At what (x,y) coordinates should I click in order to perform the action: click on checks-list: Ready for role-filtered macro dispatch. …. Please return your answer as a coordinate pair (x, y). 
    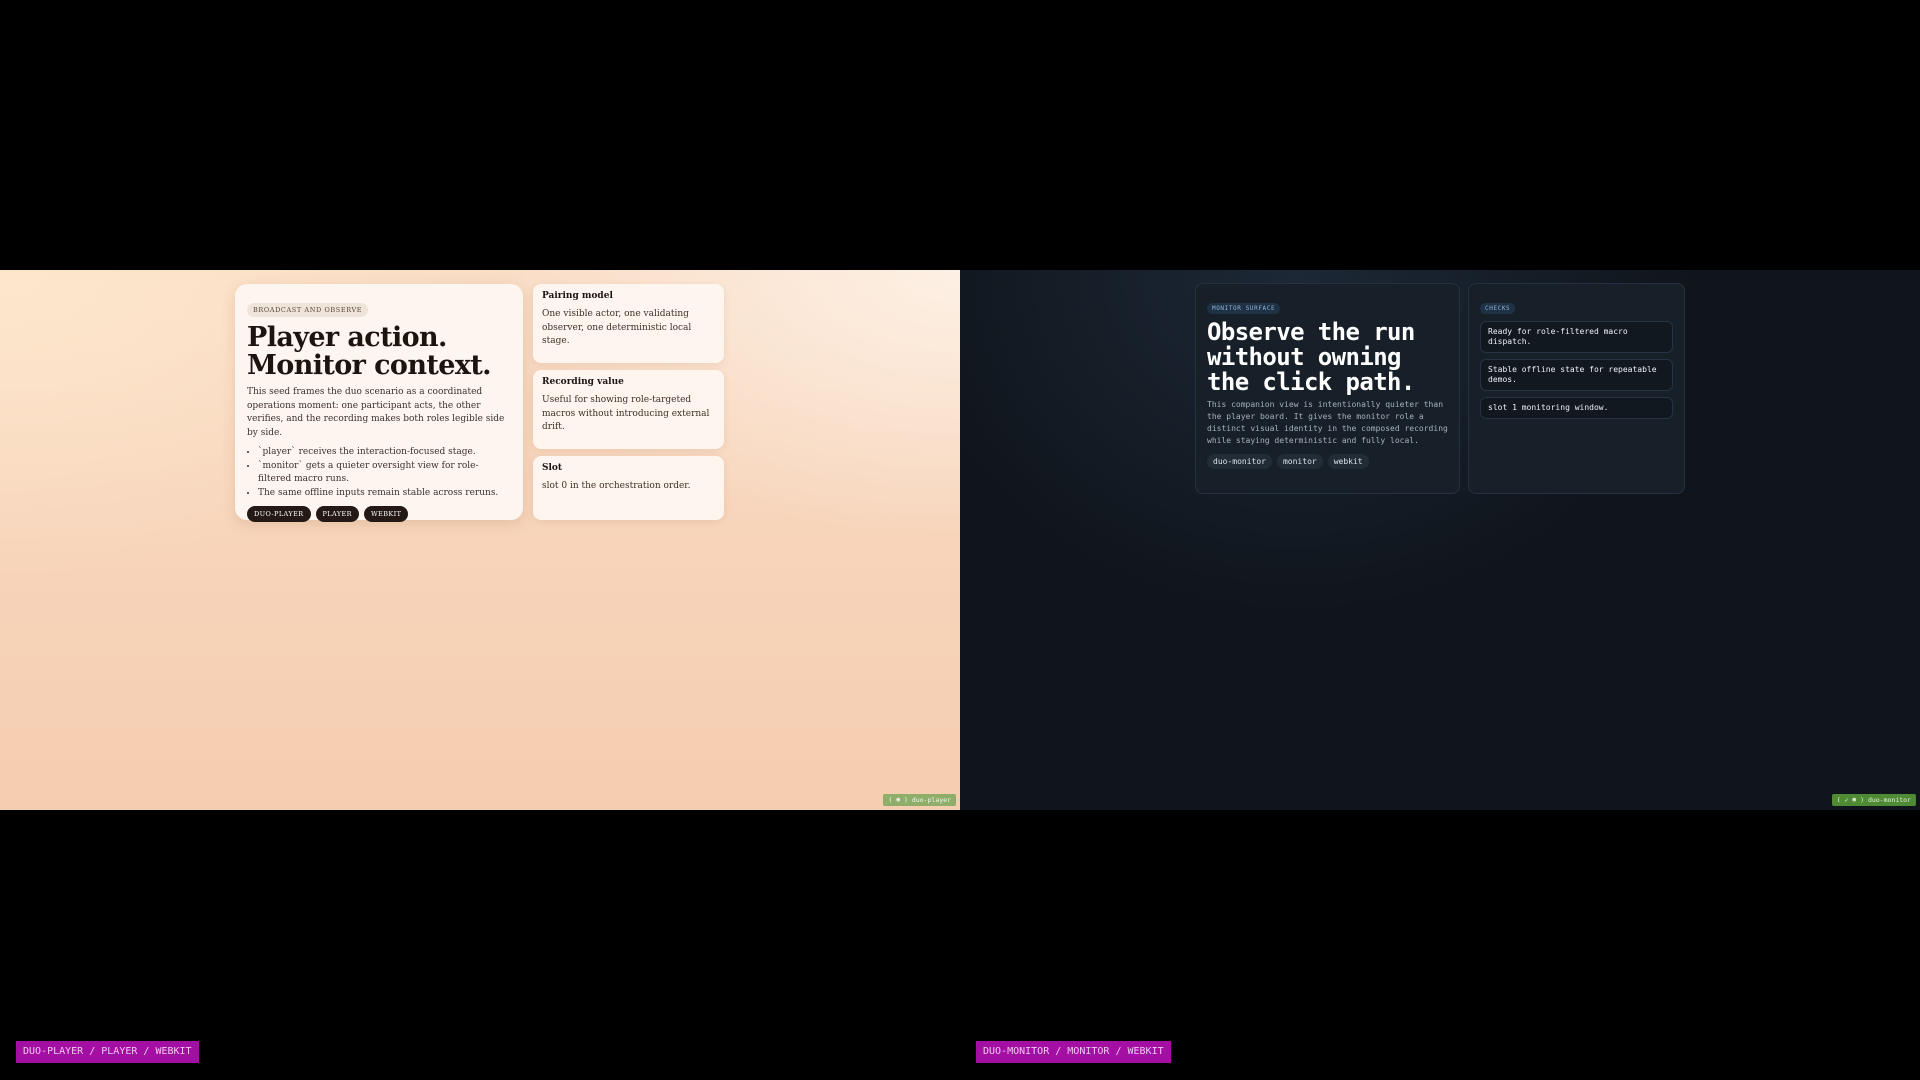
    Looking at the image, I should click on (1576, 370).